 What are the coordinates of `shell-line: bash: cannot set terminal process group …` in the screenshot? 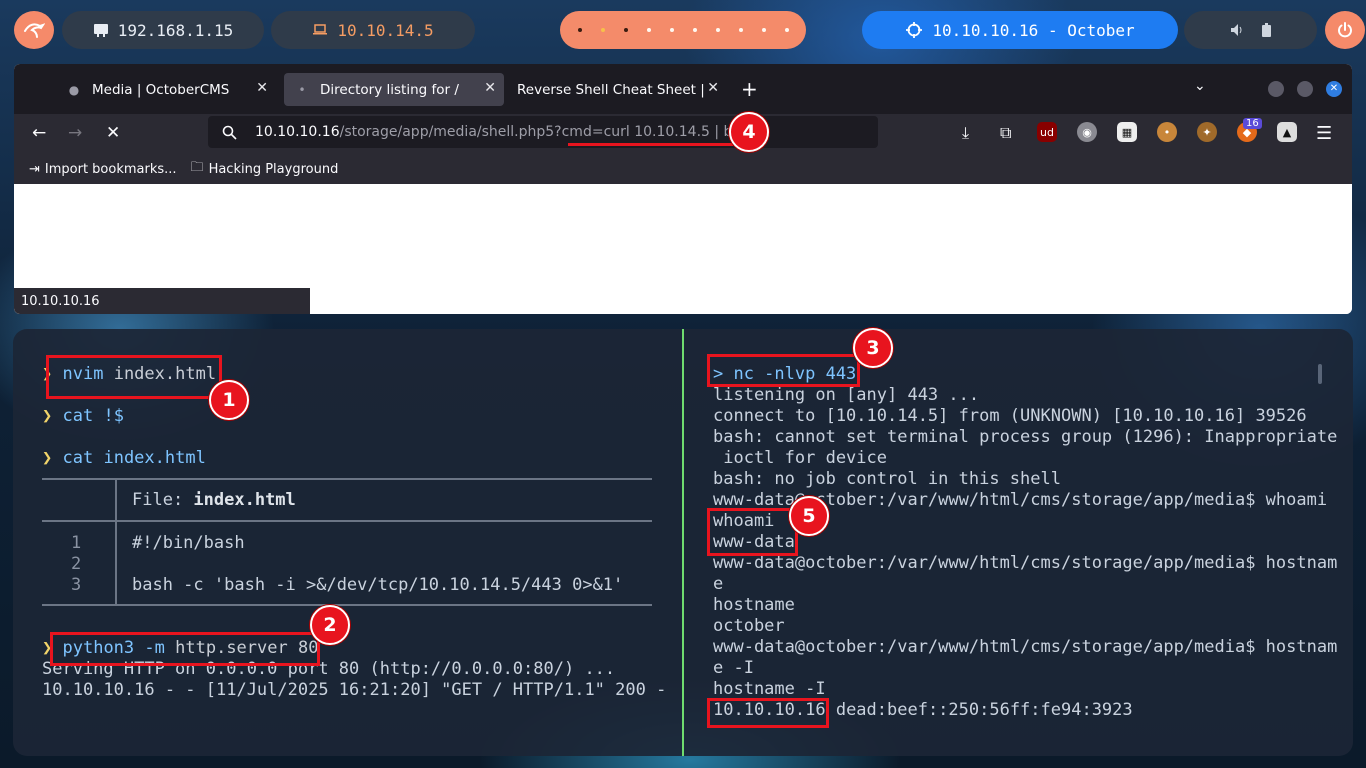 It's located at (1025, 437).